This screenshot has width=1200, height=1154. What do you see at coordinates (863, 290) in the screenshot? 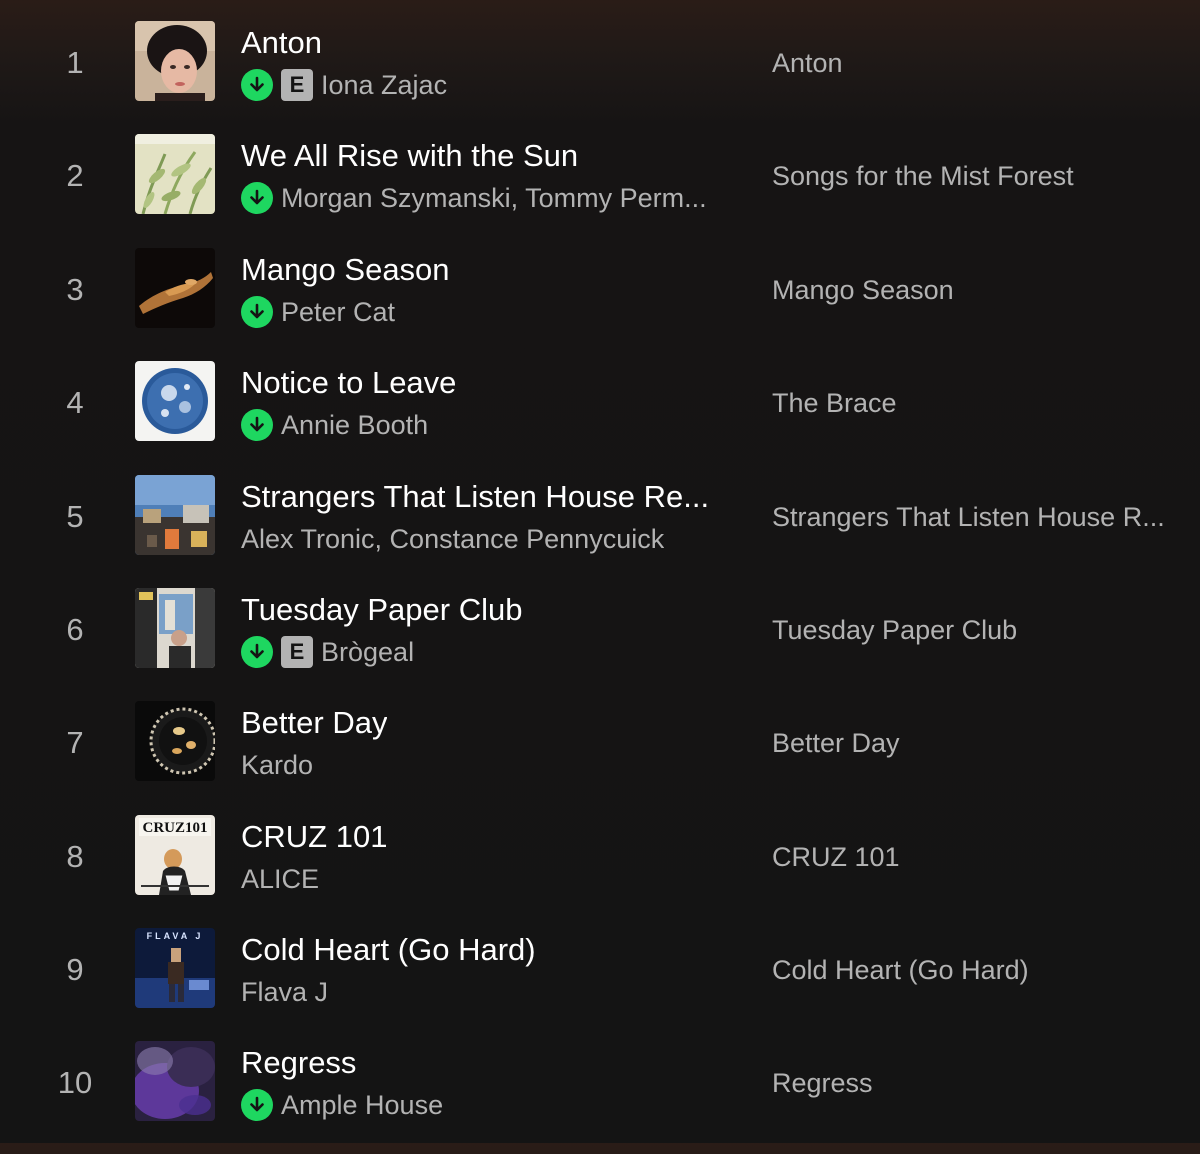
I see `track-album: Mango Season` at bounding box center [863, 290].